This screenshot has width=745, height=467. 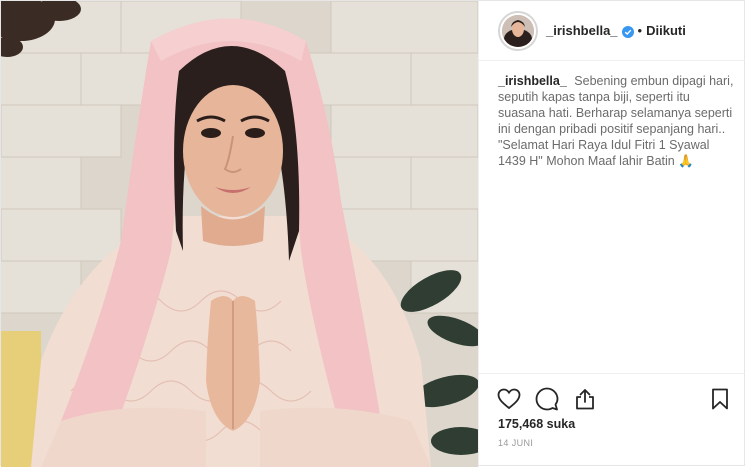 What do you see at coordinates (585, 399) in the screenshot?
I see `share-icon` at bounding box center [585, 399].